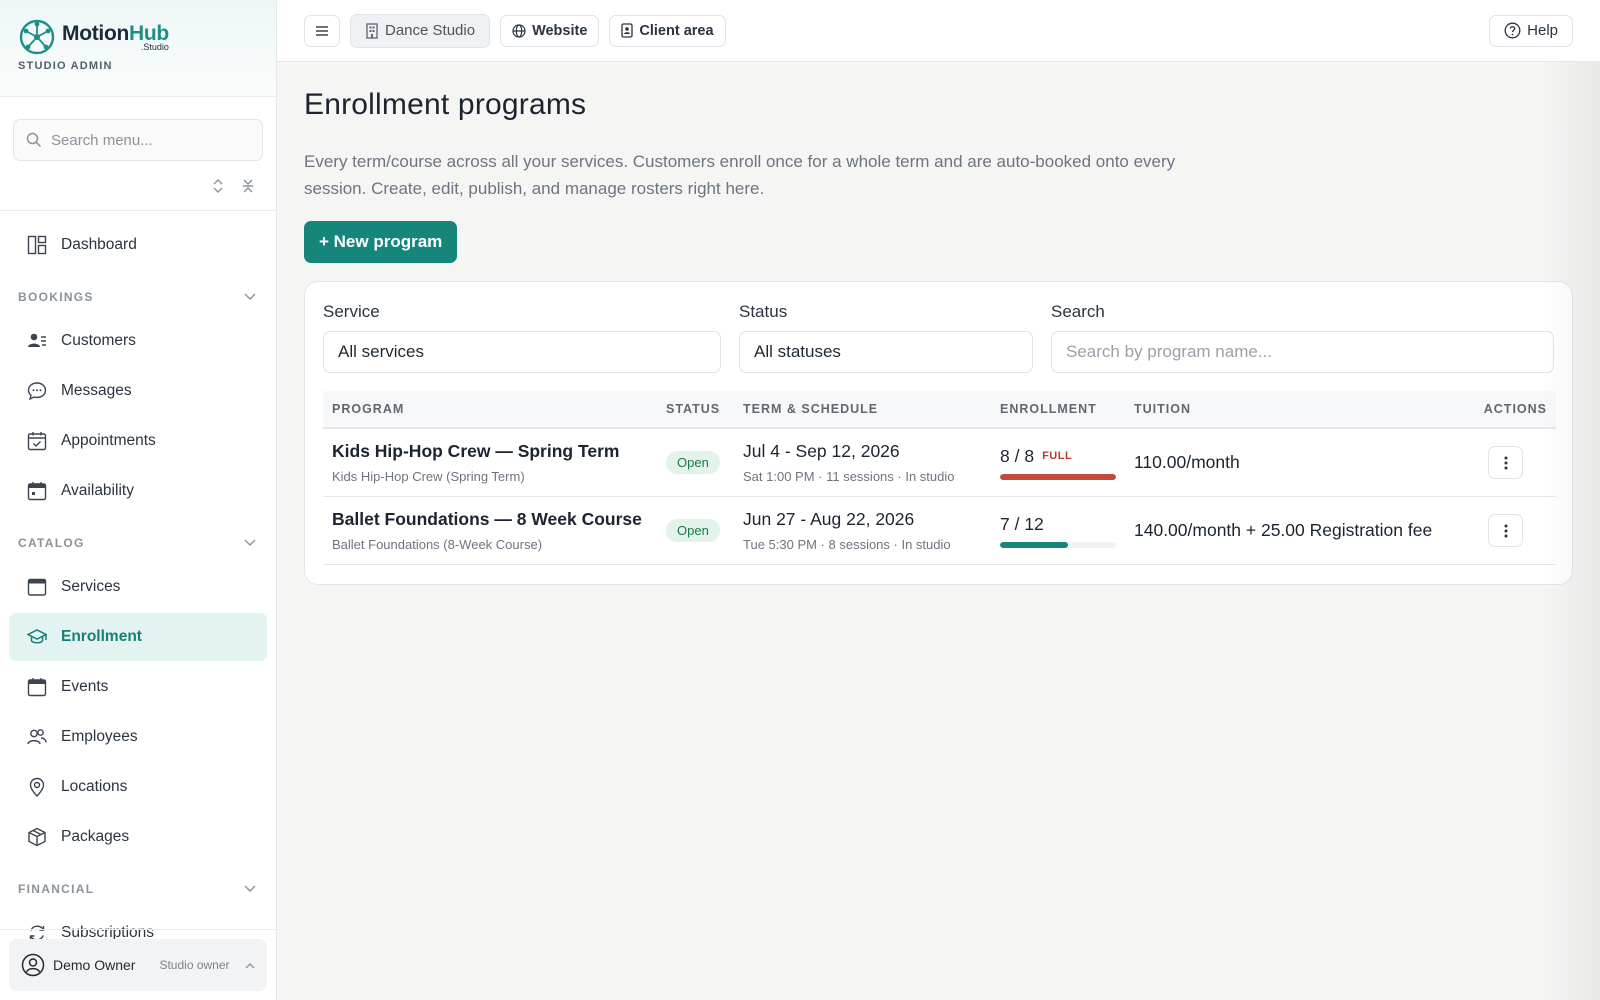 The width and height of the screenshot is (1600, 1000). Describe the element at coordinates (37, 341) in the screenshot. I see `users-icon` at that location.